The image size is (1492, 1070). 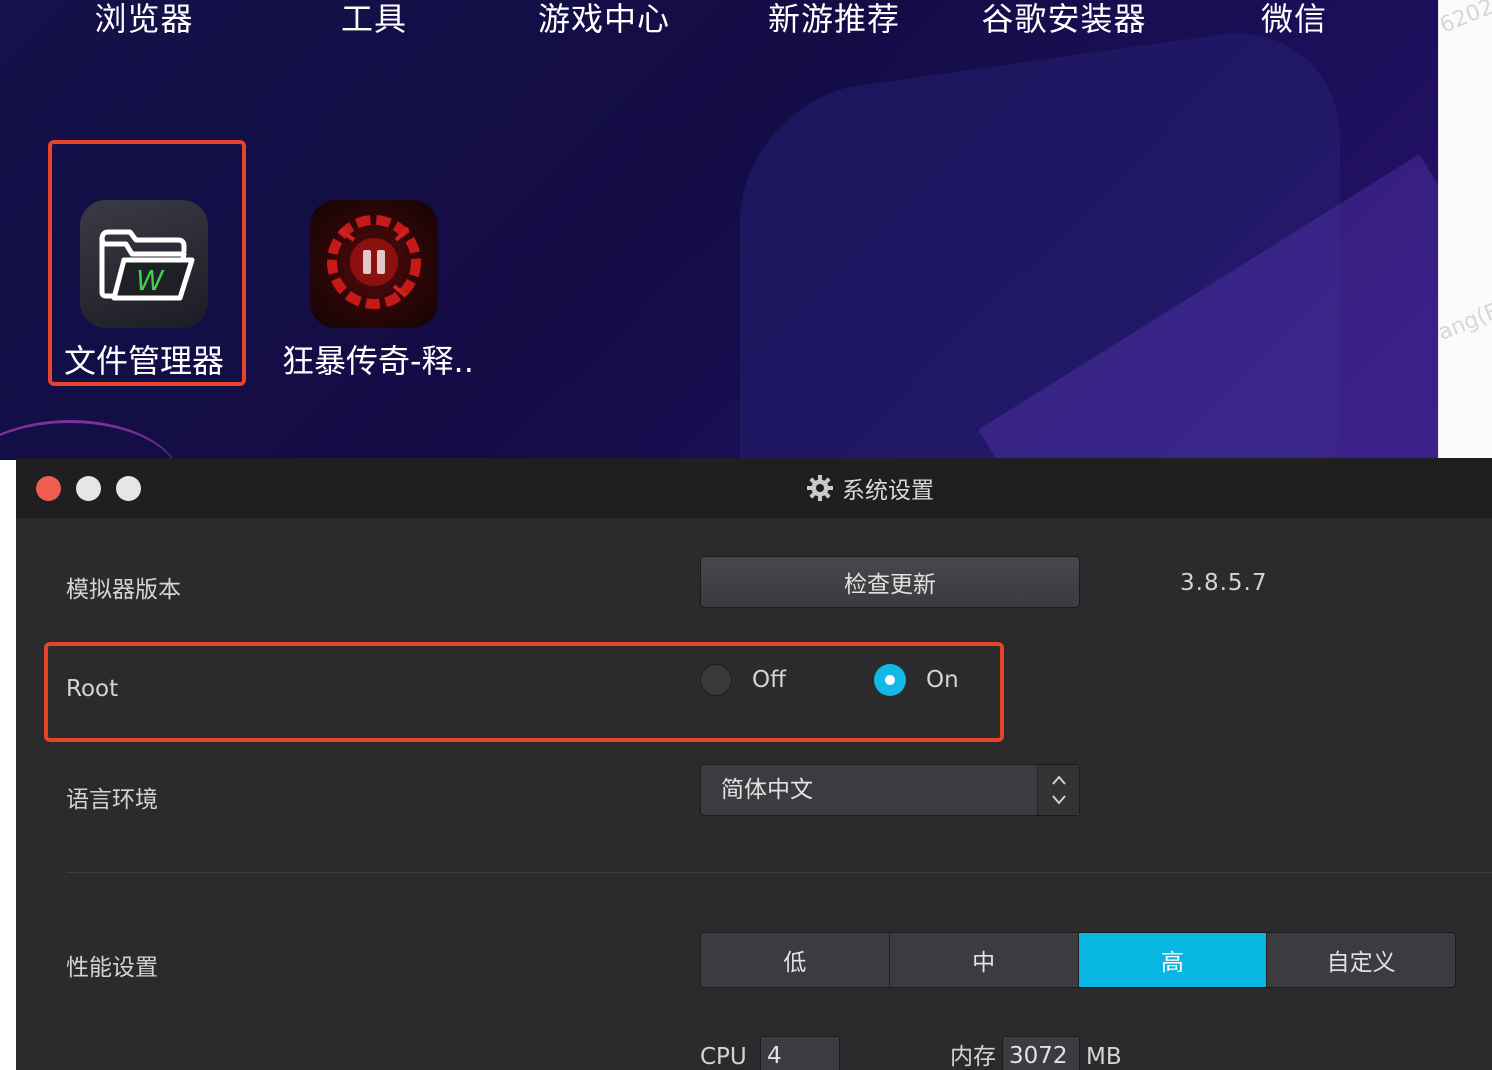 I want to click on performance-label: 性能设置, so click(x=112, y=968).